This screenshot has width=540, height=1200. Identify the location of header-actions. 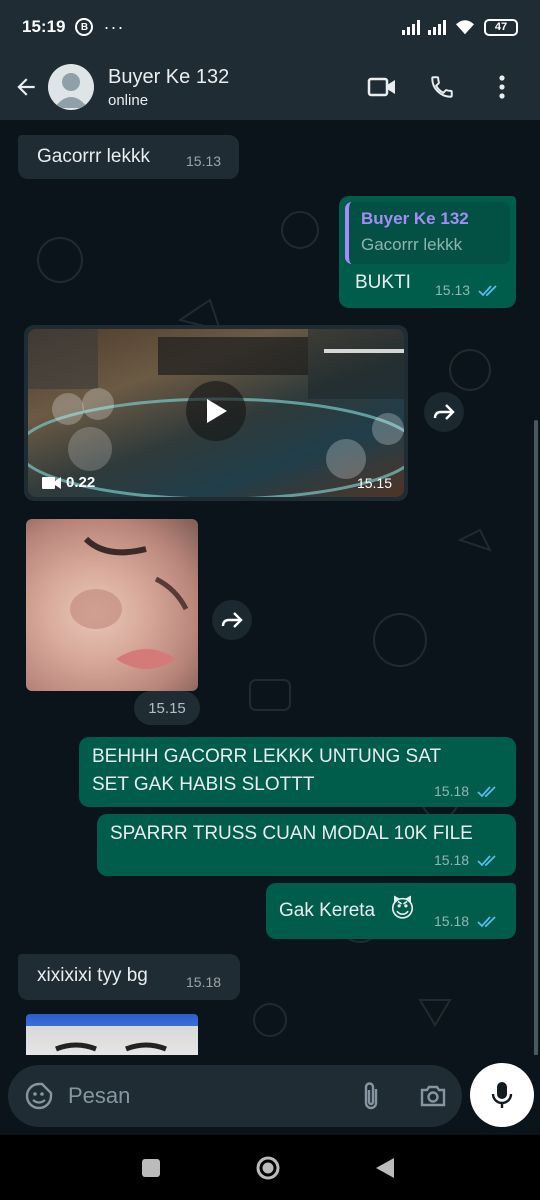
(442, 87).